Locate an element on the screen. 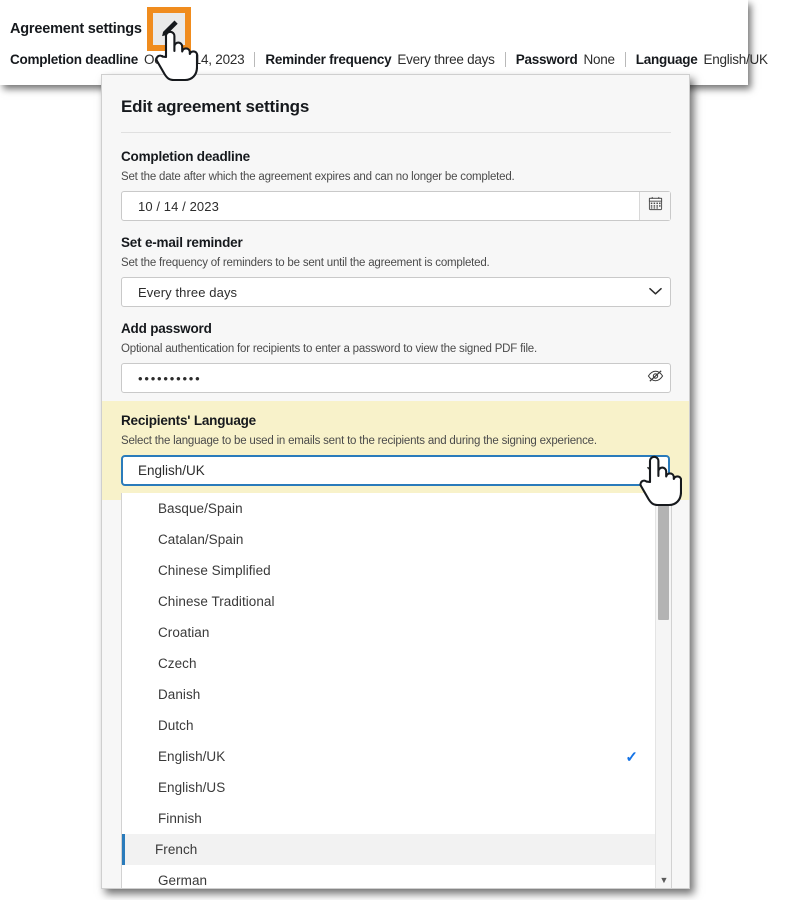 The image size is (799, 900). edit-button-highlight-annotation is located at coordinates (169, 29).